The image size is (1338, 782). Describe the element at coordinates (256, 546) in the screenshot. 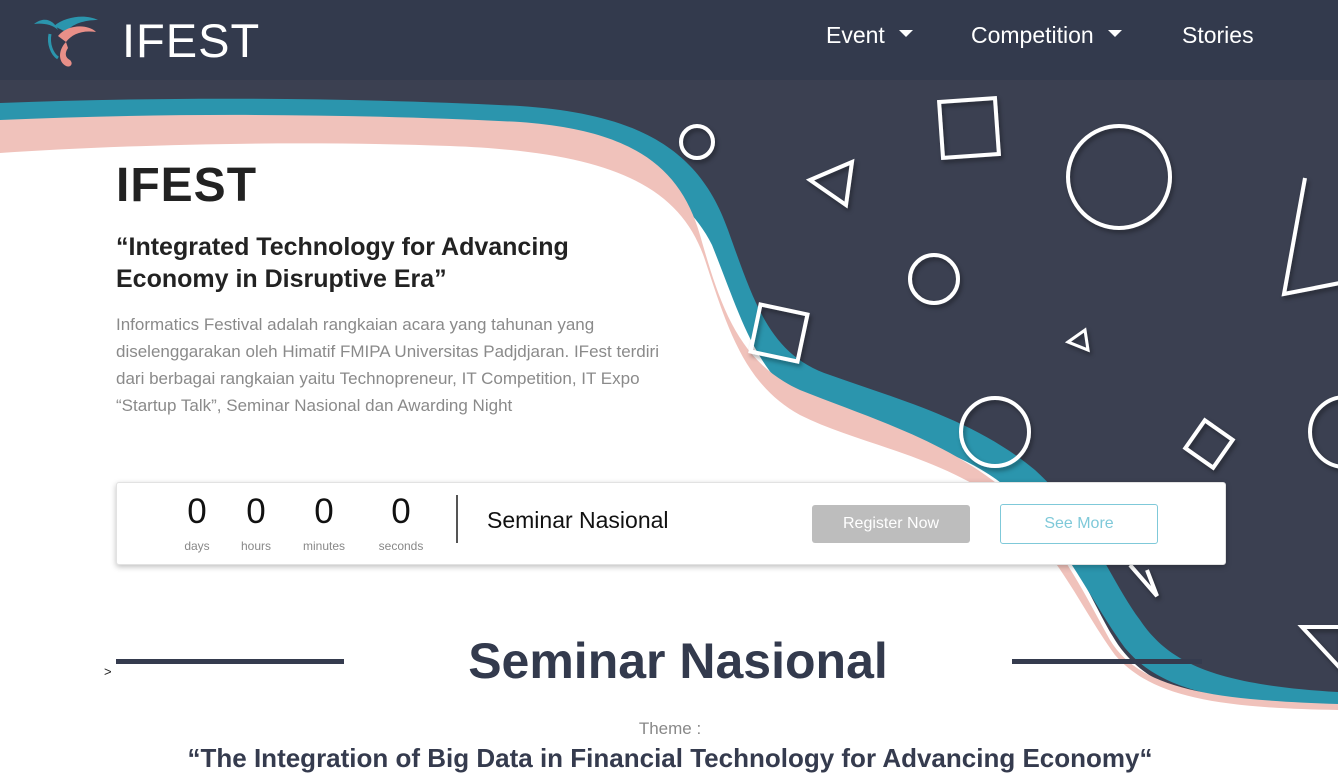

I see `countdown-hours-label: hours` at that location.